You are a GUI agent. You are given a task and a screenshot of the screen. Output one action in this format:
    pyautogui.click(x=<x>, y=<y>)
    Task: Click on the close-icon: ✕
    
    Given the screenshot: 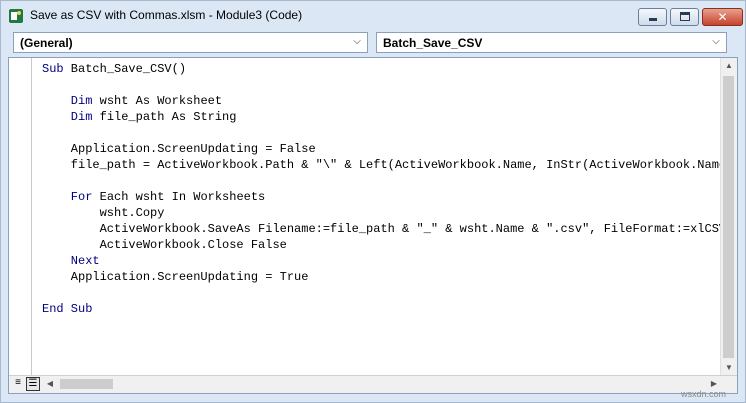 What is the action you would take?
    pyautogui.click(x=722, y=17)
    